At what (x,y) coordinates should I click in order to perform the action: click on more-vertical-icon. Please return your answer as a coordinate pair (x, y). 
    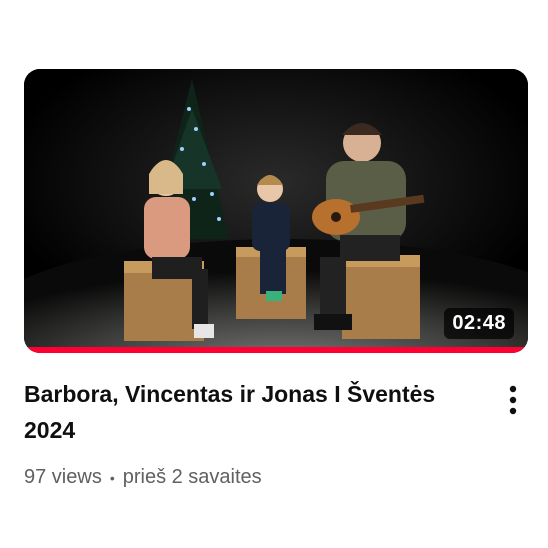
    Looking at the image, I should click on (513, 400).